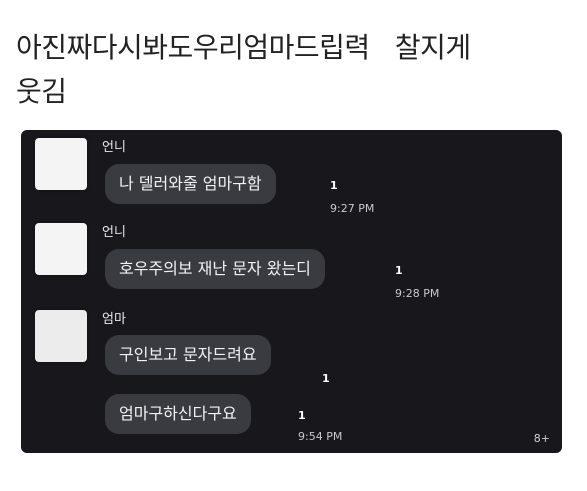  Describe the element at coordinates (541, 438) in the screenshot. I see `participant-count: 8+` at that location.